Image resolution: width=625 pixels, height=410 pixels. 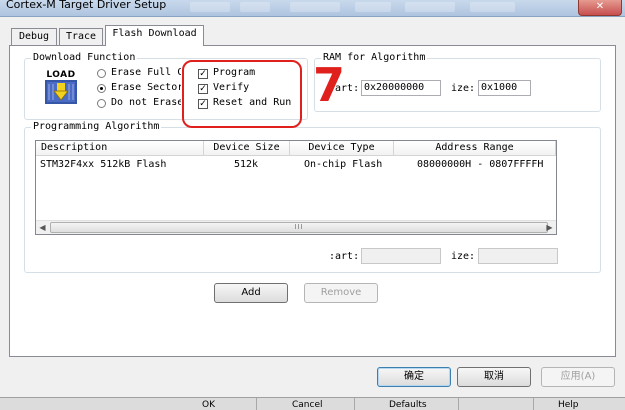 I want to click on column-header-device-type: Device Type, so click(x=342, y=148).